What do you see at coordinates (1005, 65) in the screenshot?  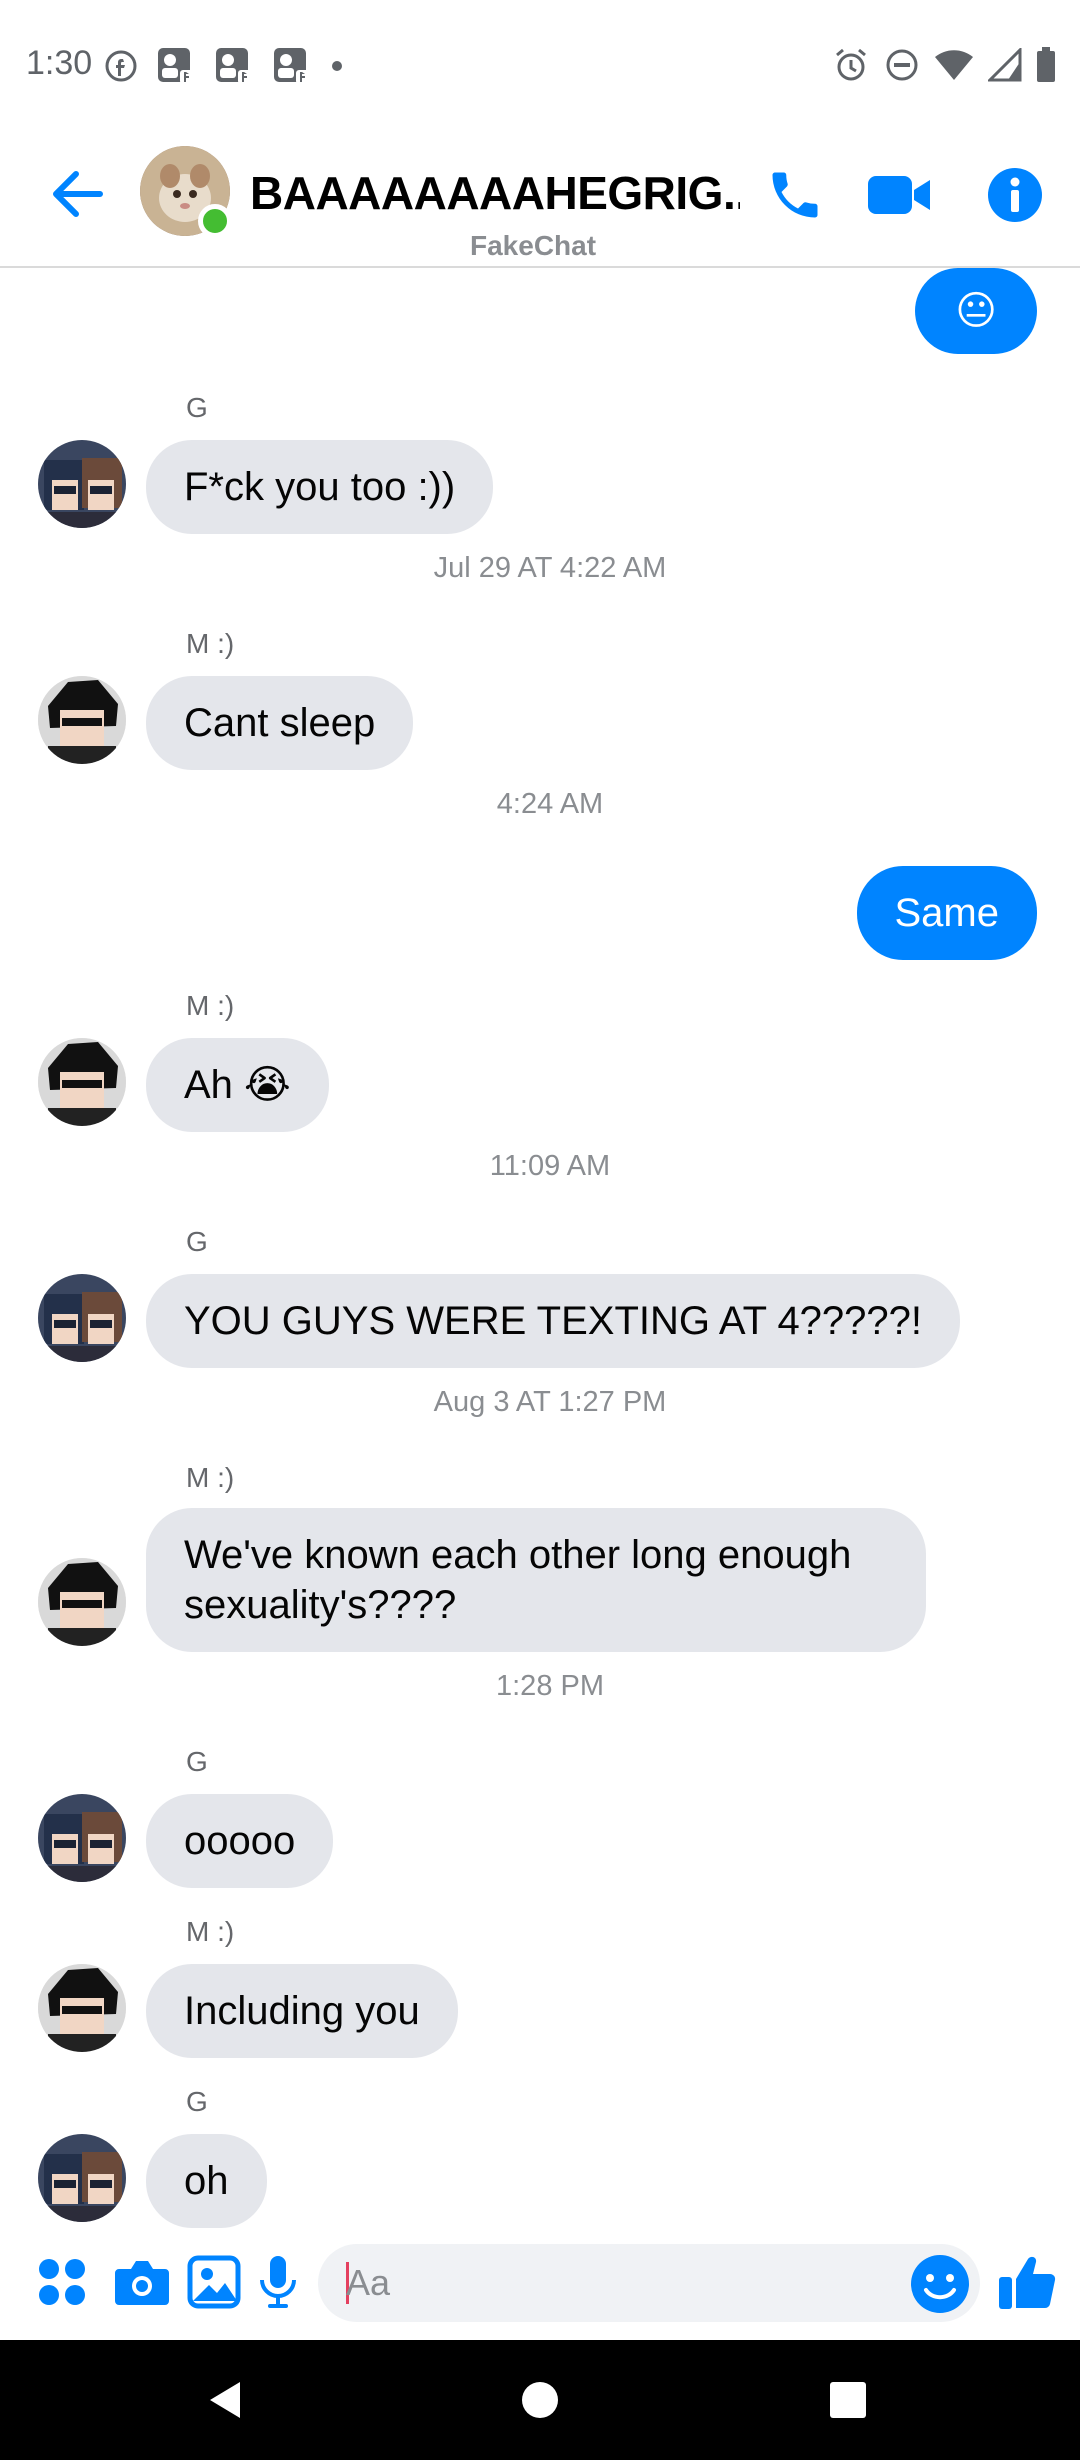 I see `signal-icon` at bounding box center [1005, 65].